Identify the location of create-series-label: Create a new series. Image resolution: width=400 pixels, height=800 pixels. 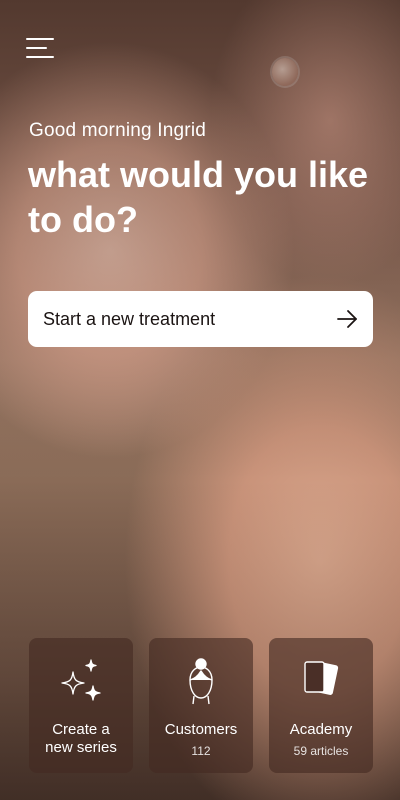
(81, 739).